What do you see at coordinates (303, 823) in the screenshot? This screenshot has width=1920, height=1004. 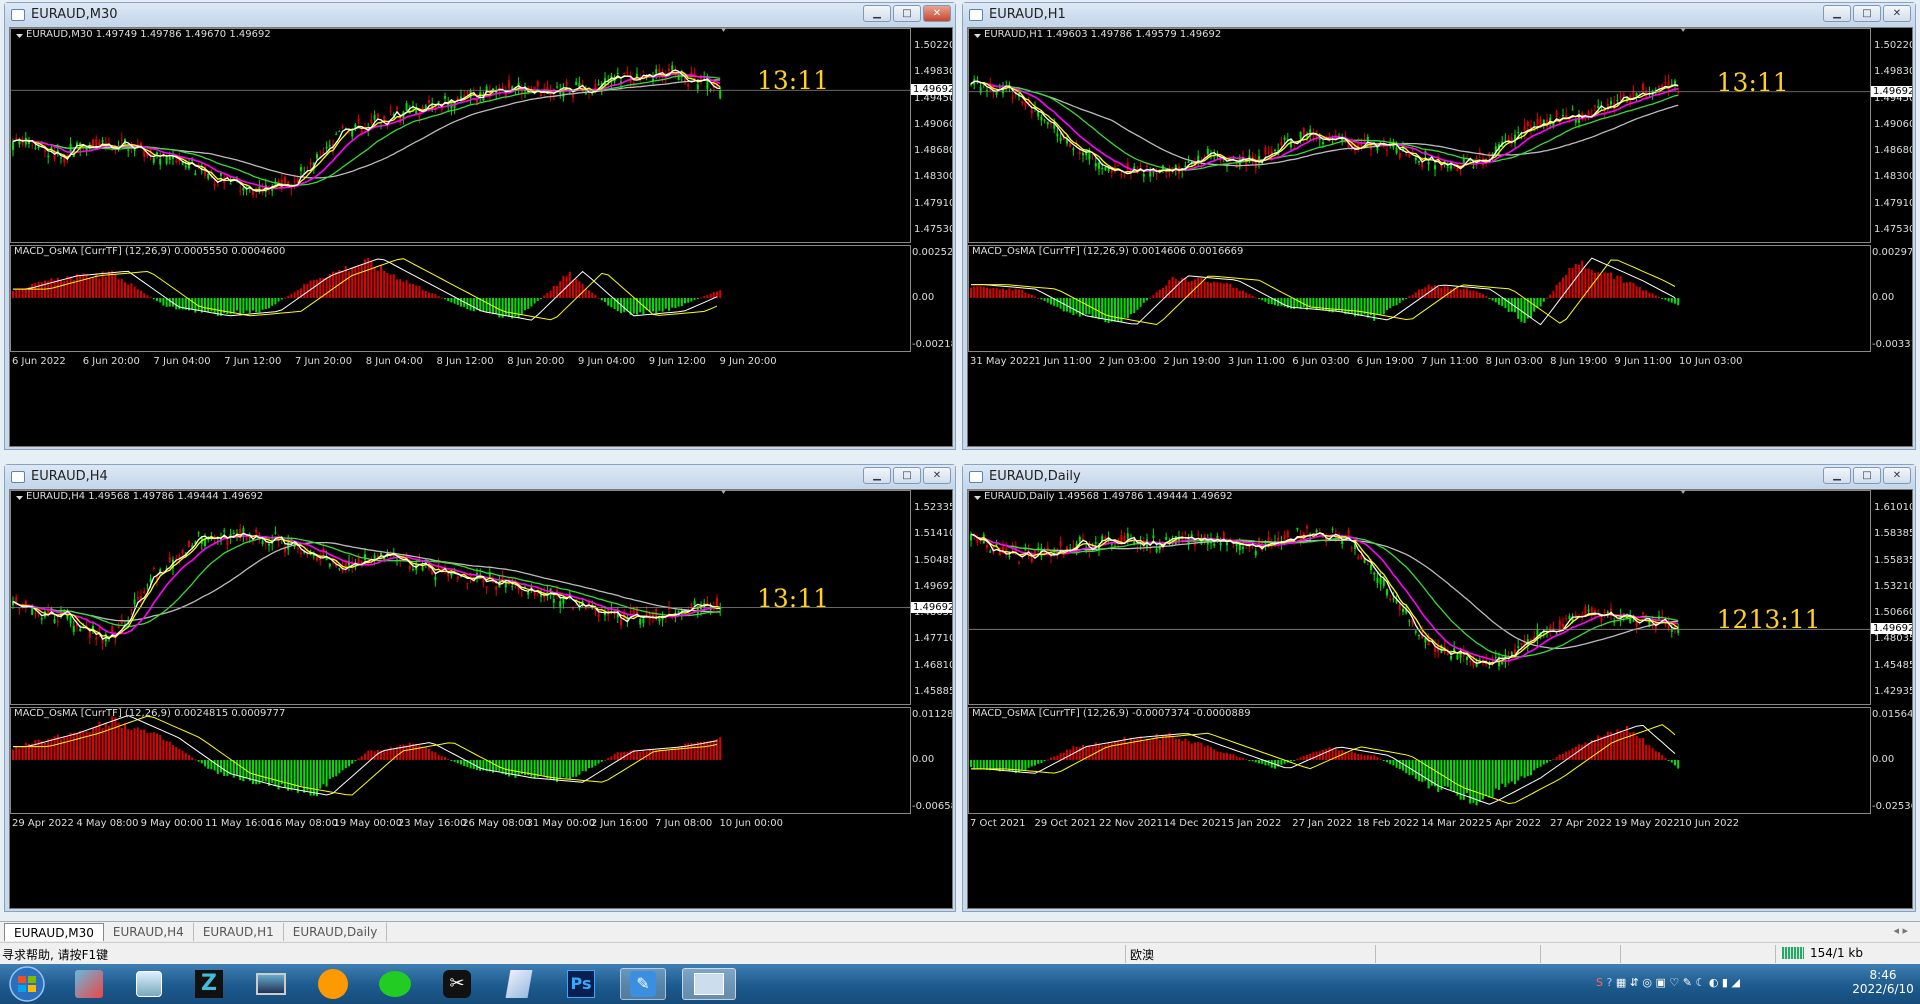 I see `time-axis-label: 16 May 08:00` at bounding box center [303, 823].